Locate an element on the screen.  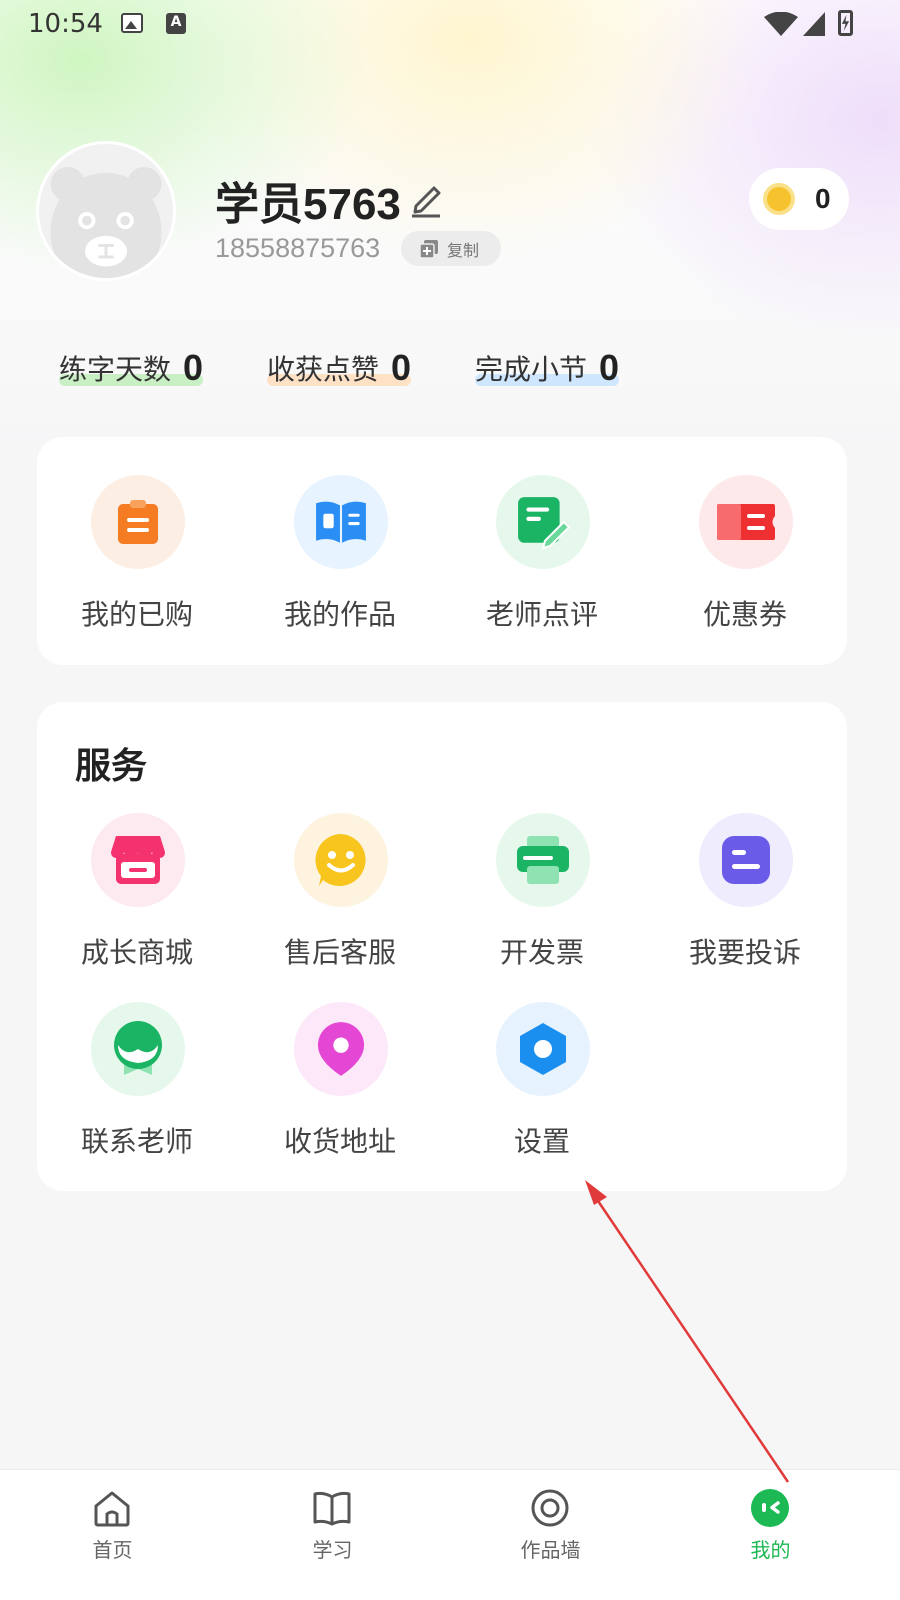
menu-my-works: 我的作品 is located at coordinates (340, 555).